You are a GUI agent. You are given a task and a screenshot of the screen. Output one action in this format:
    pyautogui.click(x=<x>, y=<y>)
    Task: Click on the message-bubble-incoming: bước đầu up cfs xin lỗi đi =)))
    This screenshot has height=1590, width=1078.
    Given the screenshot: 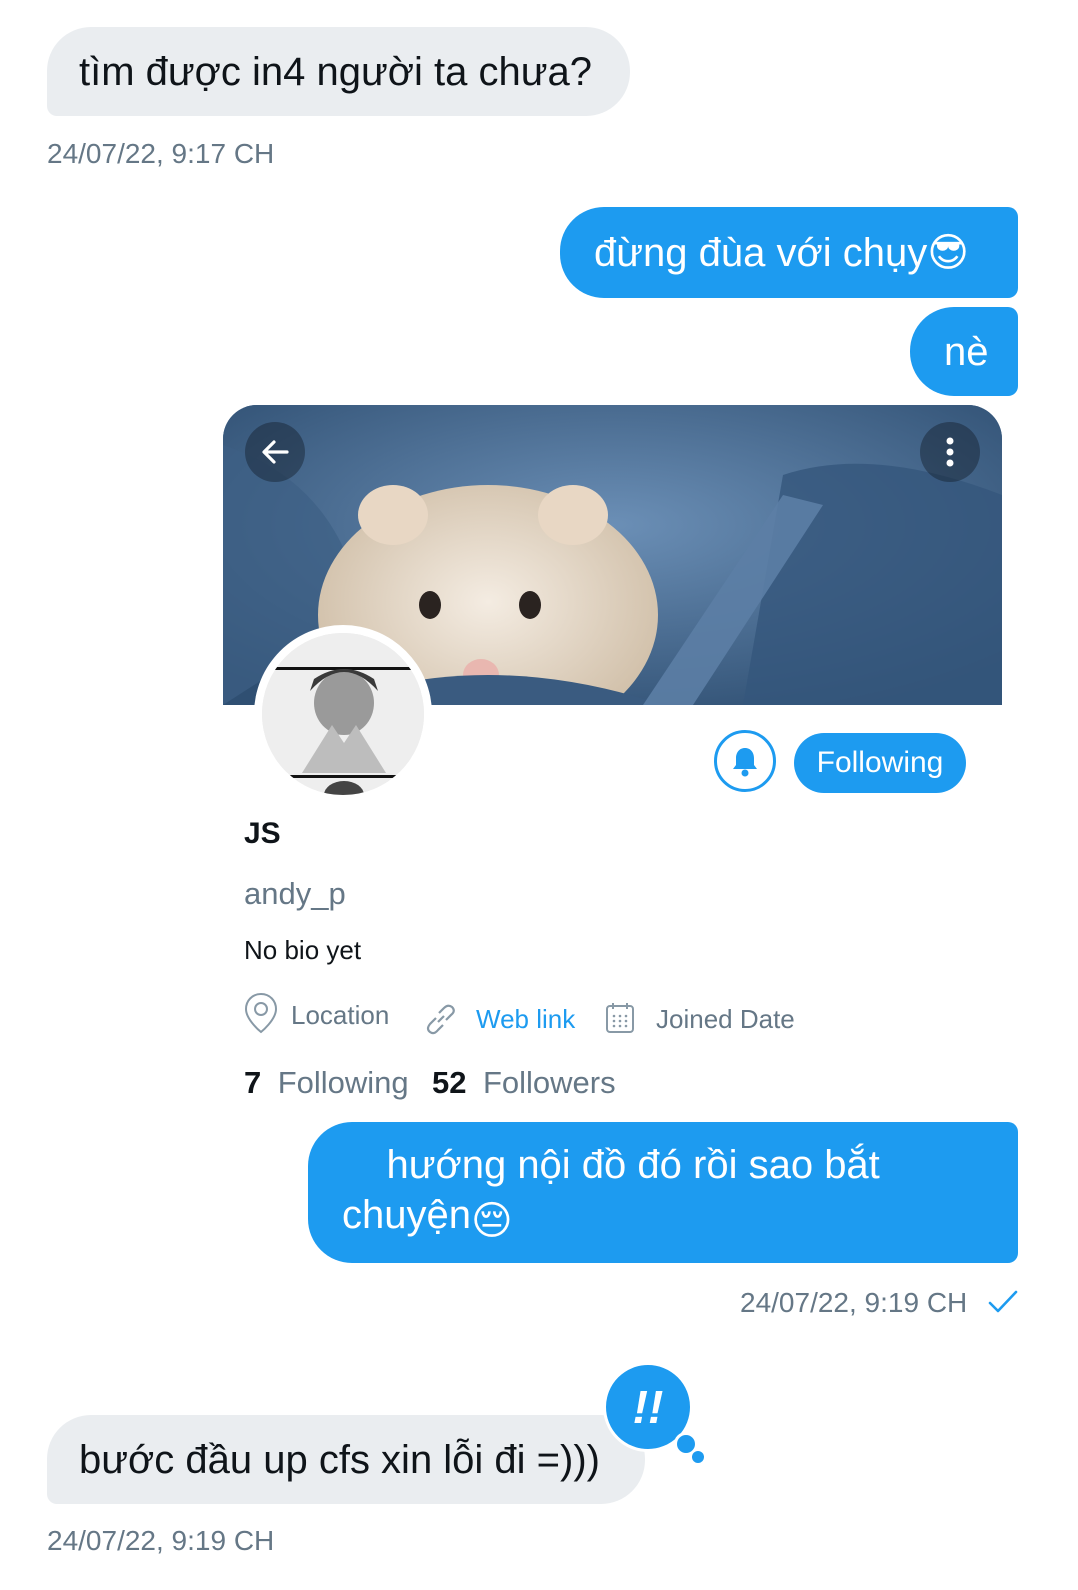 What is the action you would take?
    pyautogui.click(x=346, y=1459)
    